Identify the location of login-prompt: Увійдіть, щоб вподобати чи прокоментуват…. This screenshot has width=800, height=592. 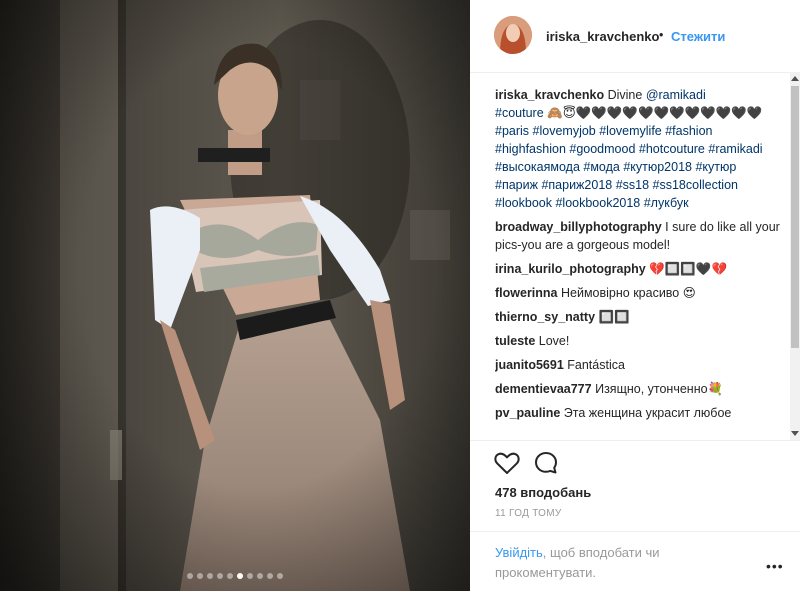
(615, 563).